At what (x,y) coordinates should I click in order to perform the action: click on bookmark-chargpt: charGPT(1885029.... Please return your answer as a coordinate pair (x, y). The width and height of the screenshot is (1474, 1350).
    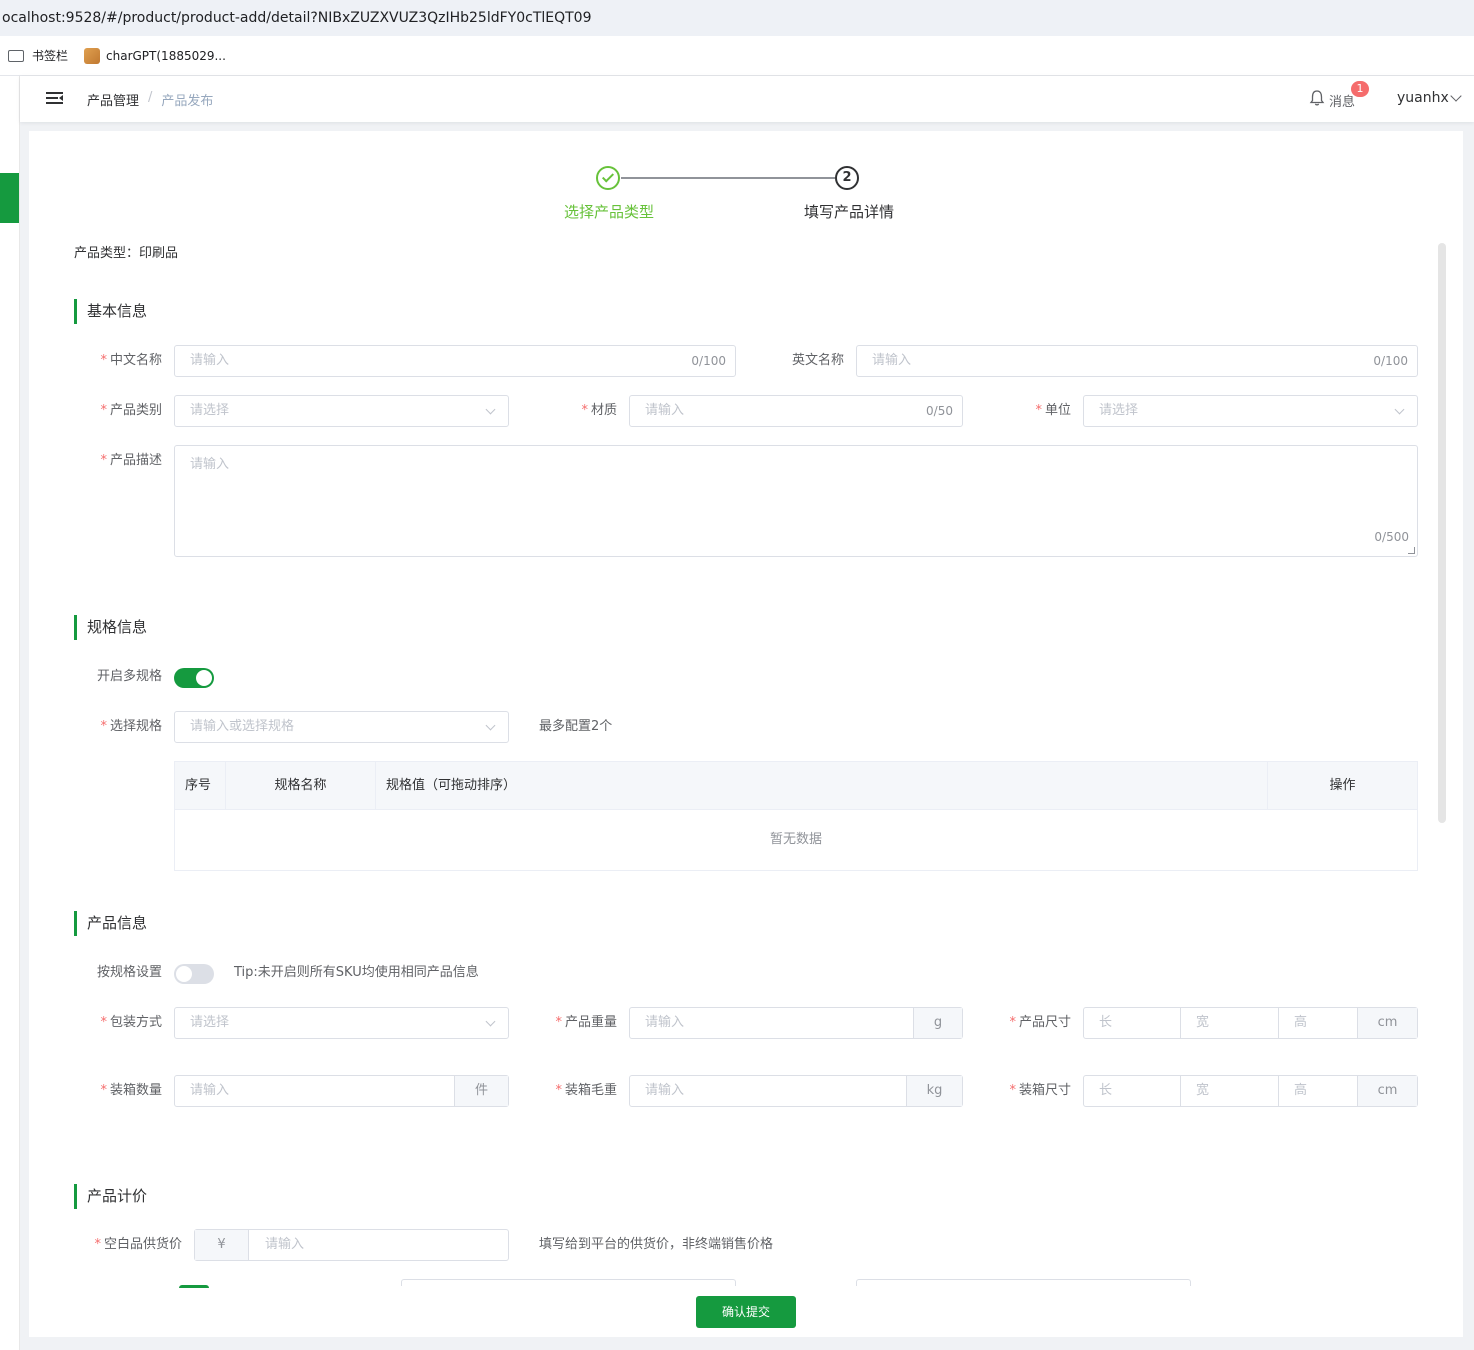
    Looking at the image, I should click on (155, 55).